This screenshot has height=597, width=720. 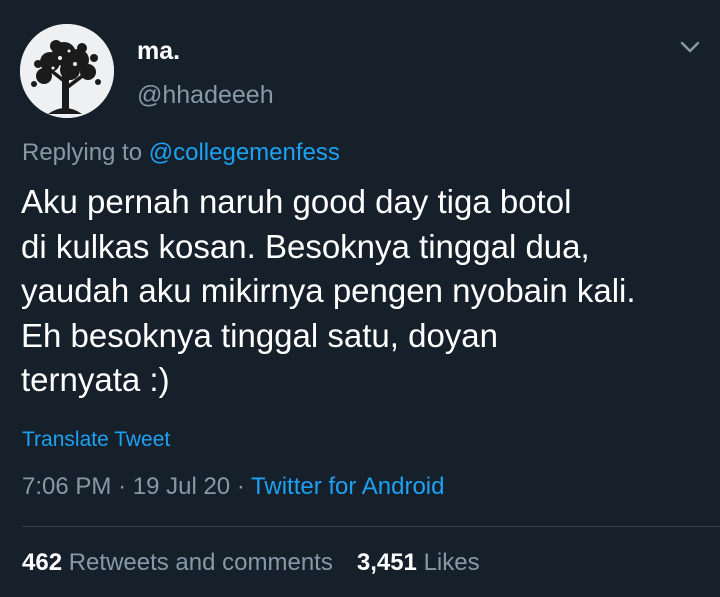 What do you see at coordinates (82, 152) in the screenshot?
I see `replying-prefix: Replying to` at bounding box center [82, 152].